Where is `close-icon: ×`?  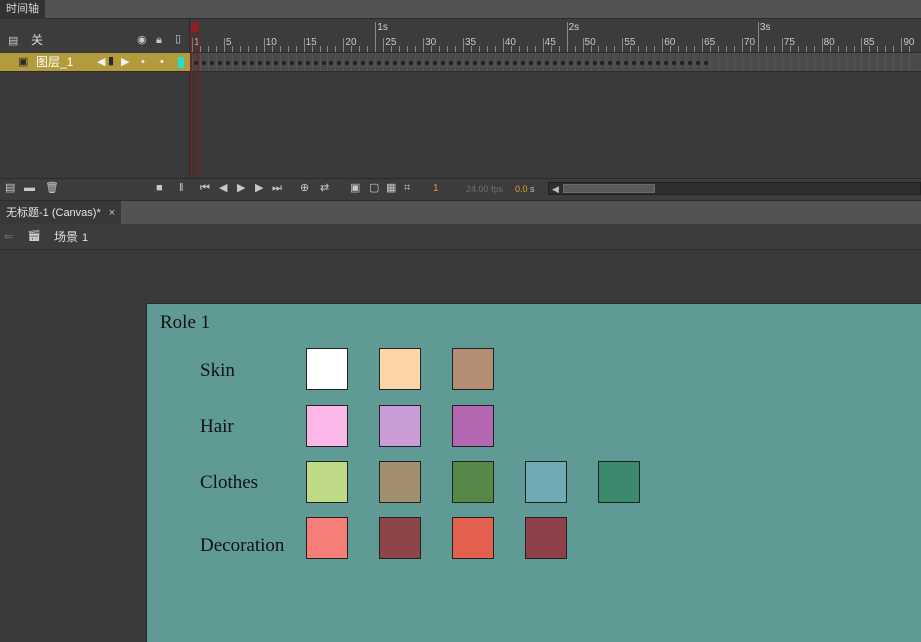 close-icon: × is located at coordinates (112, 213).